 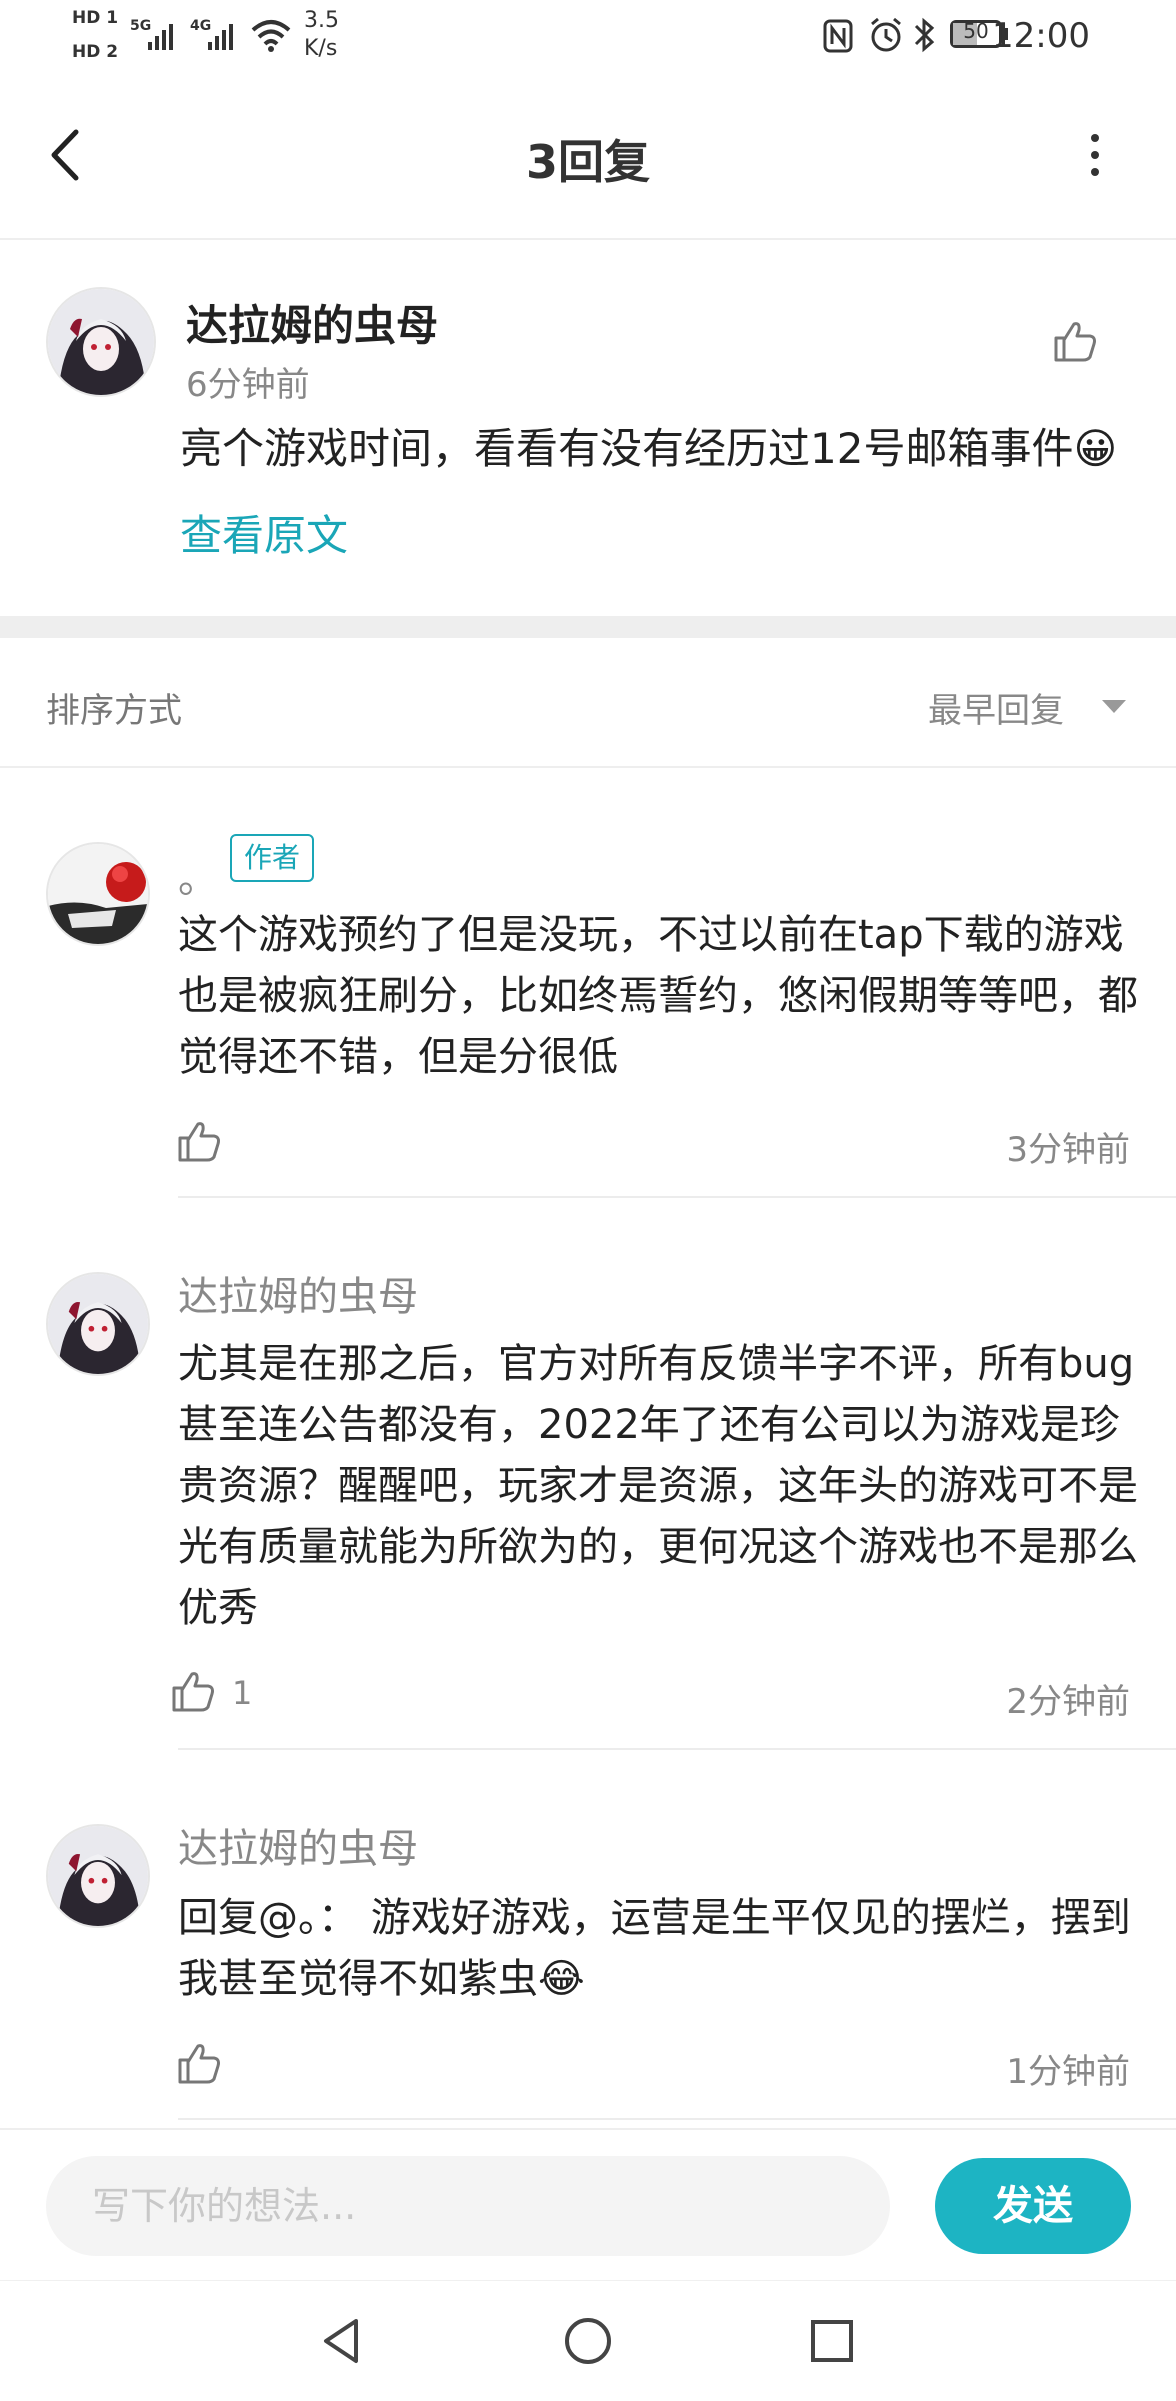 What do you see at coordinates (271, 36) in the screenshot?
I see `wifi-icon` at bounding box center [271, 36].